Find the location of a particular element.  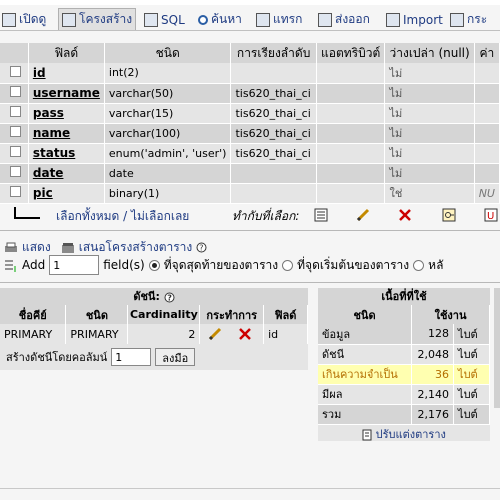

tab-browse: เปิดดู is located at coordinates (24, 19).